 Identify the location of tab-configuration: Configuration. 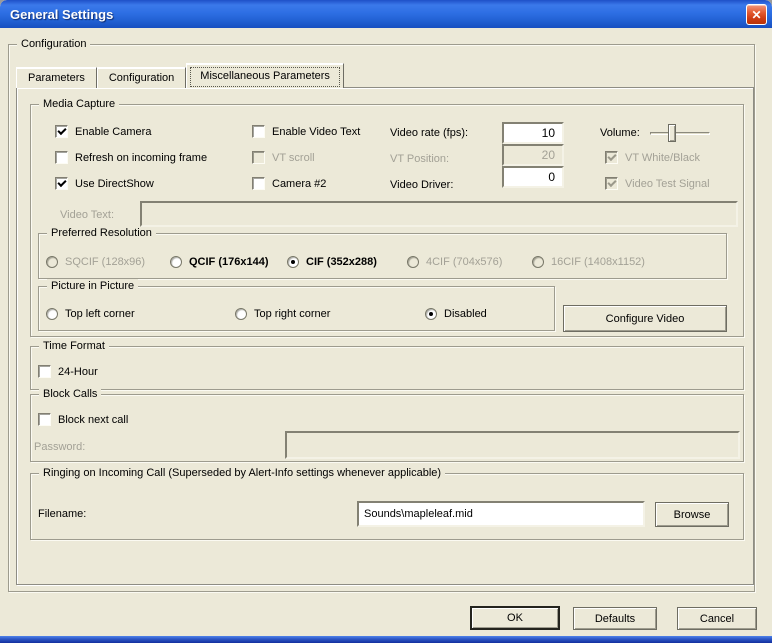
(141, 77).